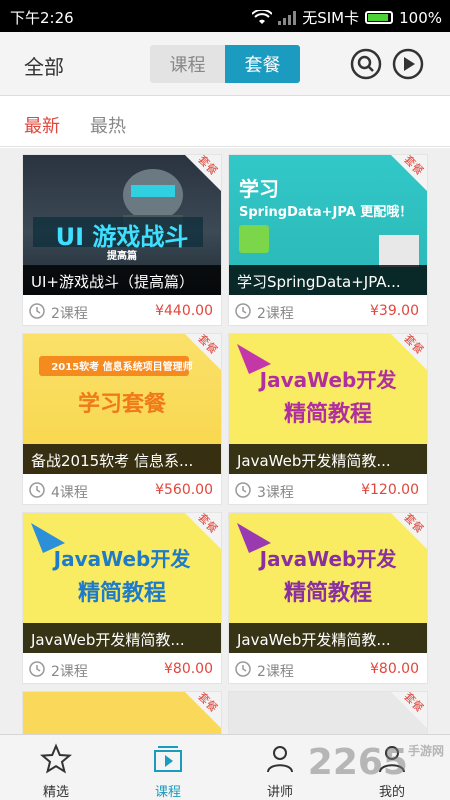 The image size is (450, 800). I want to click on teacher-icon, so click(280, 759).